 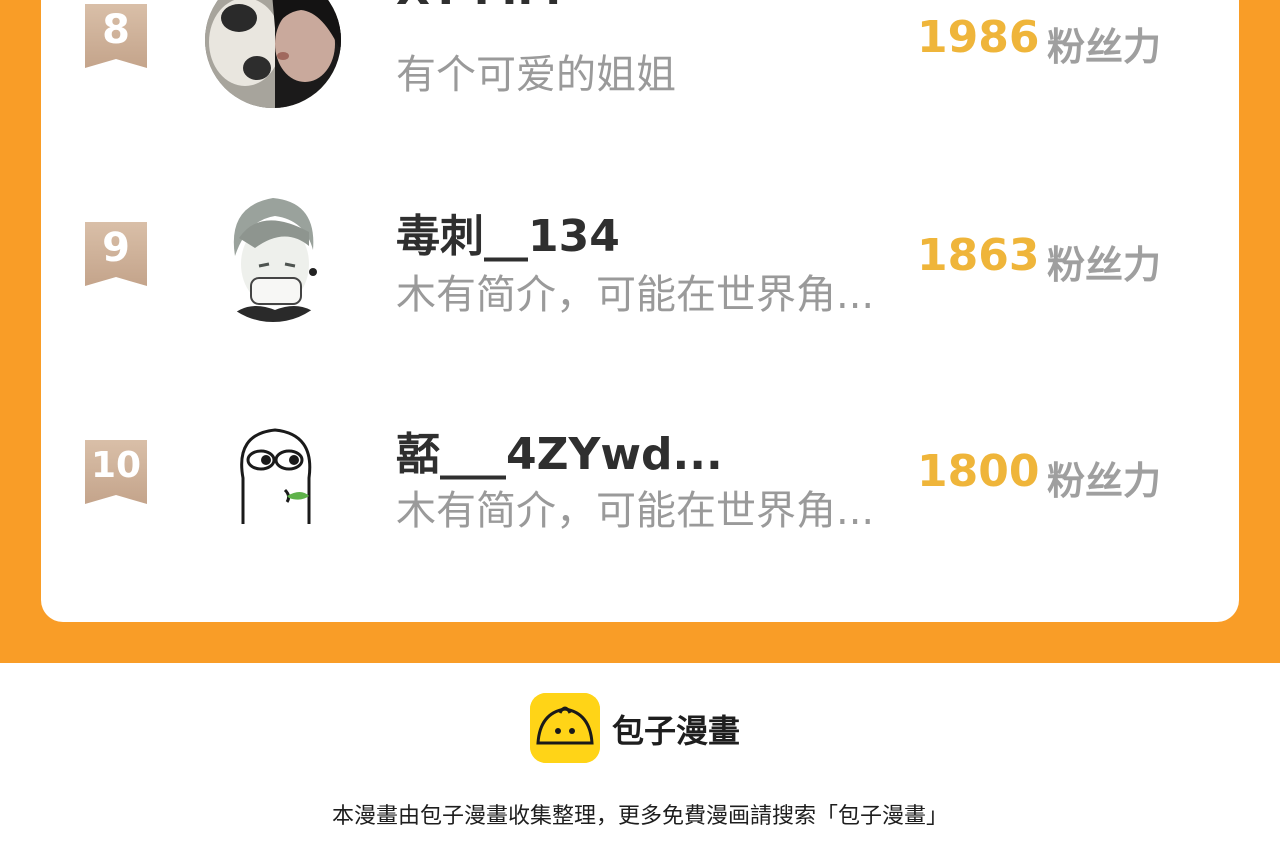 I want to click on brand-name: 包子漫畫, so click(x=676, y=731).